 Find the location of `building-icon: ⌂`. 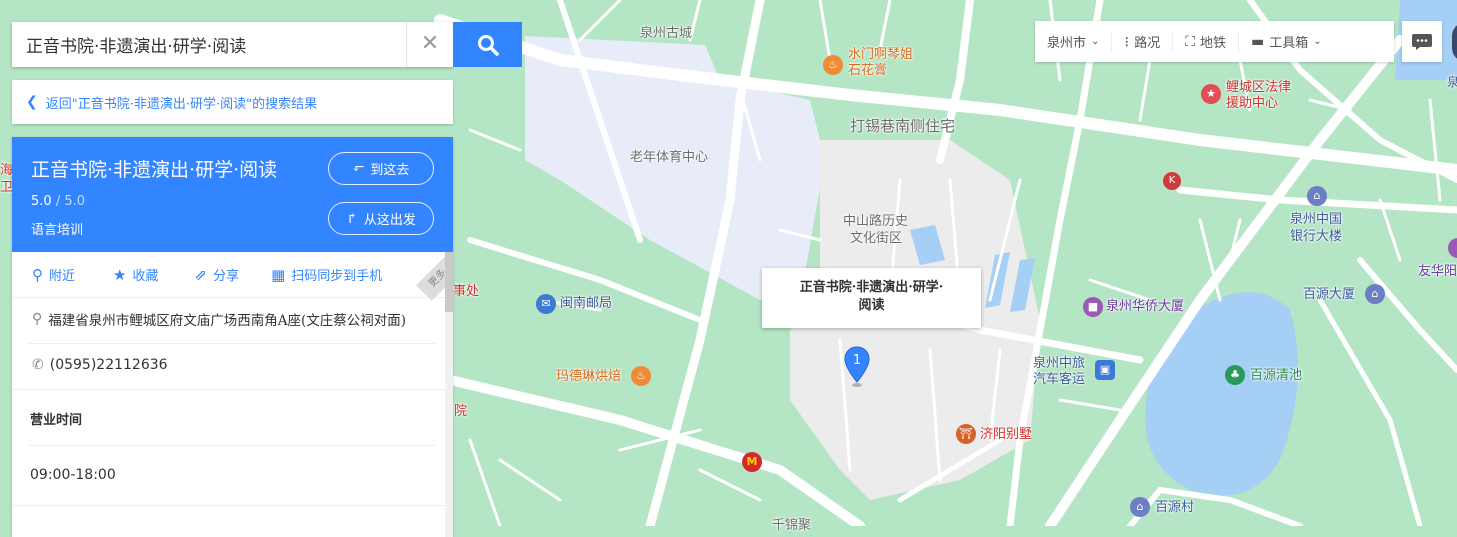

building-icon: ⌂ is located at coordinates (1375, 294).